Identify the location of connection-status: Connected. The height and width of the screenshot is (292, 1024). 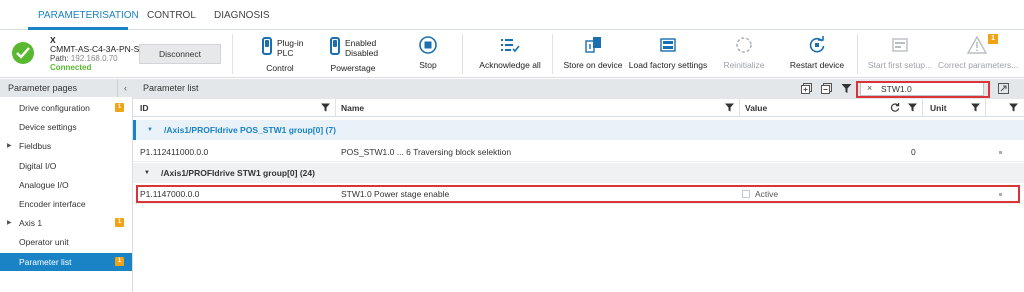
(71, 67).